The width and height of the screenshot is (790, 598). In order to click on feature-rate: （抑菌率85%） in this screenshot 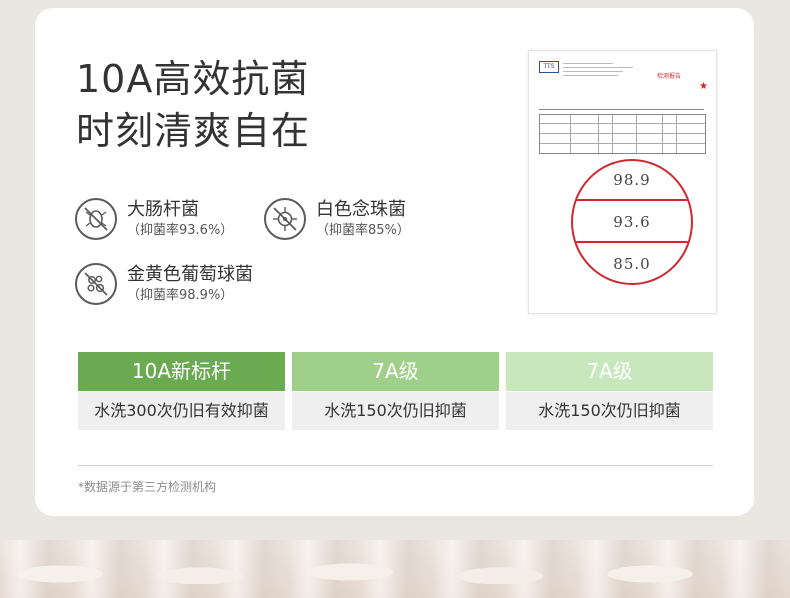, I will do `click(363, 230)`.